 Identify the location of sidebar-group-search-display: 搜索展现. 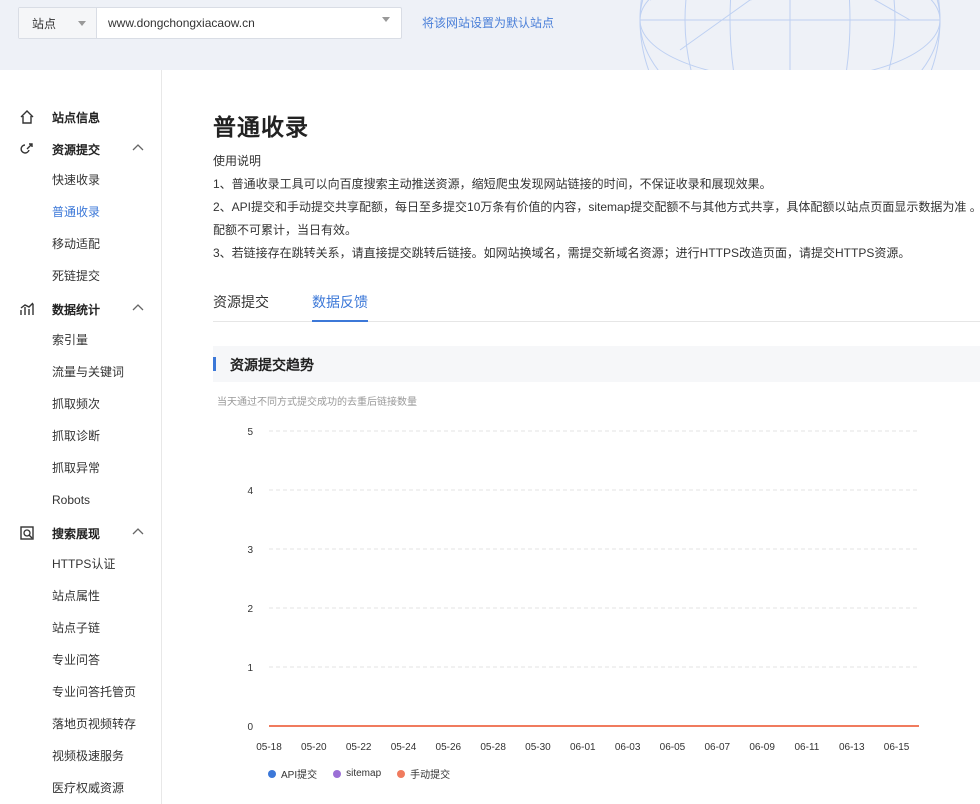
(80, 533).